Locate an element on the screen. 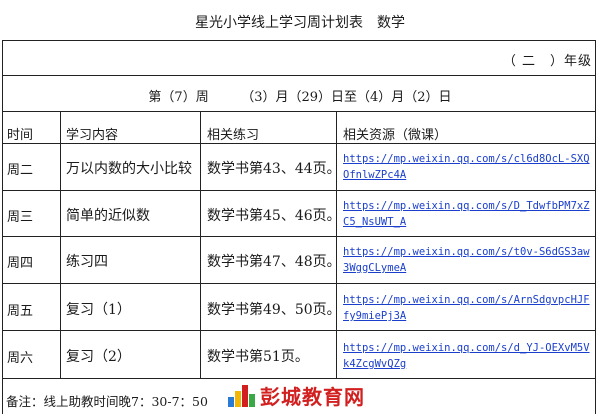  header-day: 时间 is located at coordinates (20, 135).